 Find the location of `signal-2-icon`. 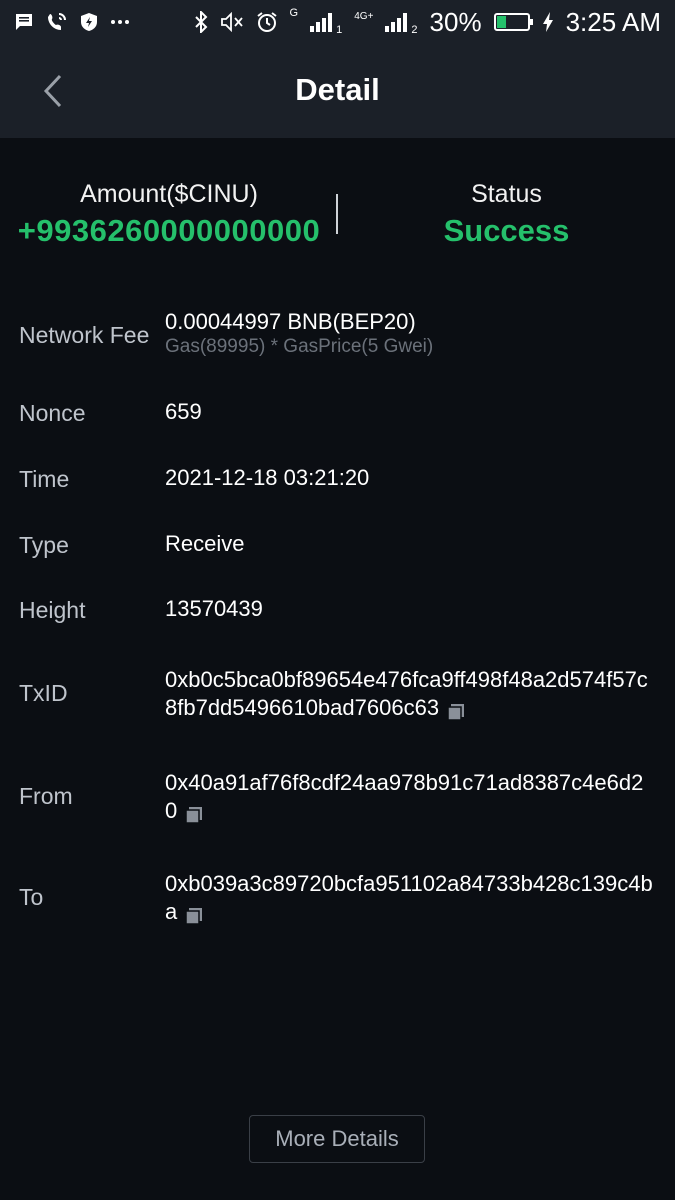

signal-2-icon is located at coordinates (396, 22).